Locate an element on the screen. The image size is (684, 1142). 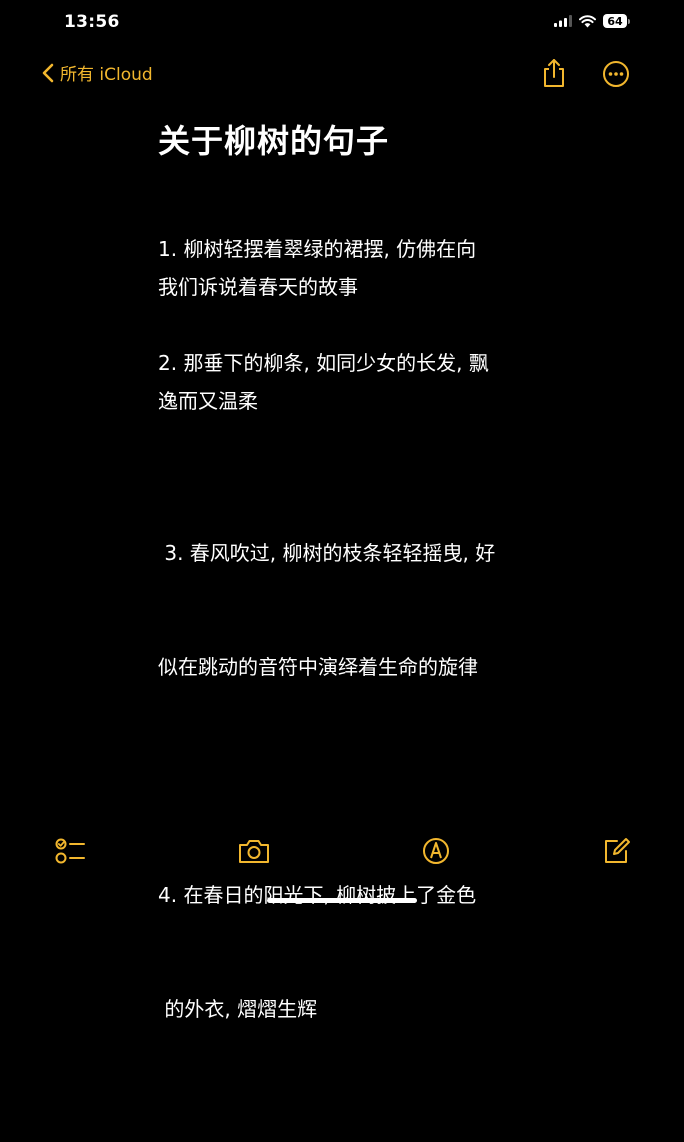
note-line: 的外衣, 熠熠生辉 is located at coordinates (238, 1009).